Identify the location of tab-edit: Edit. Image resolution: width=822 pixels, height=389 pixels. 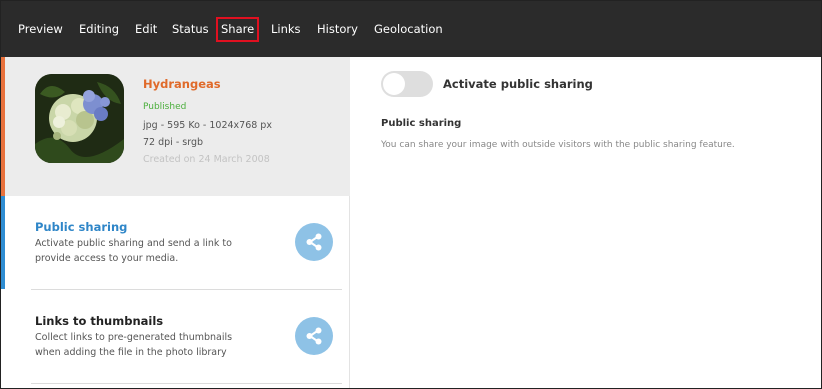
(146, 29).